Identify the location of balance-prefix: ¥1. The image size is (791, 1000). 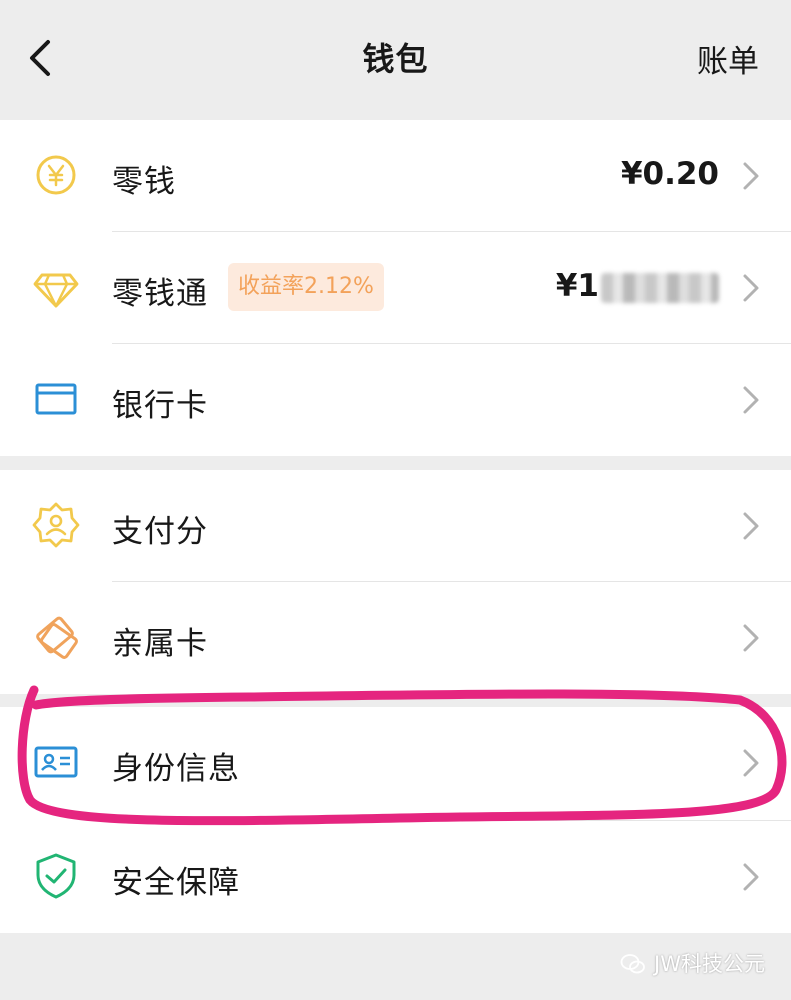
(577, 286).